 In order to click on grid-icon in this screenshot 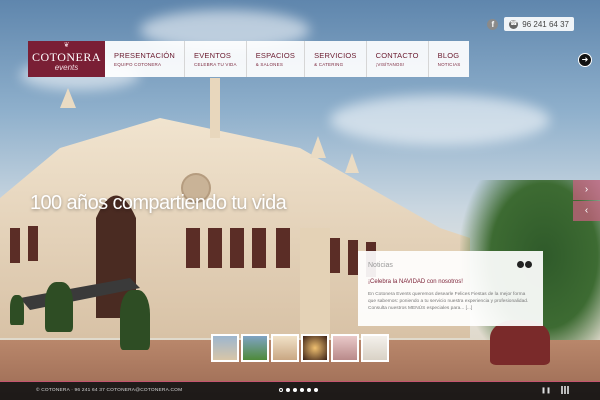, I will do `click(565, 390)`.